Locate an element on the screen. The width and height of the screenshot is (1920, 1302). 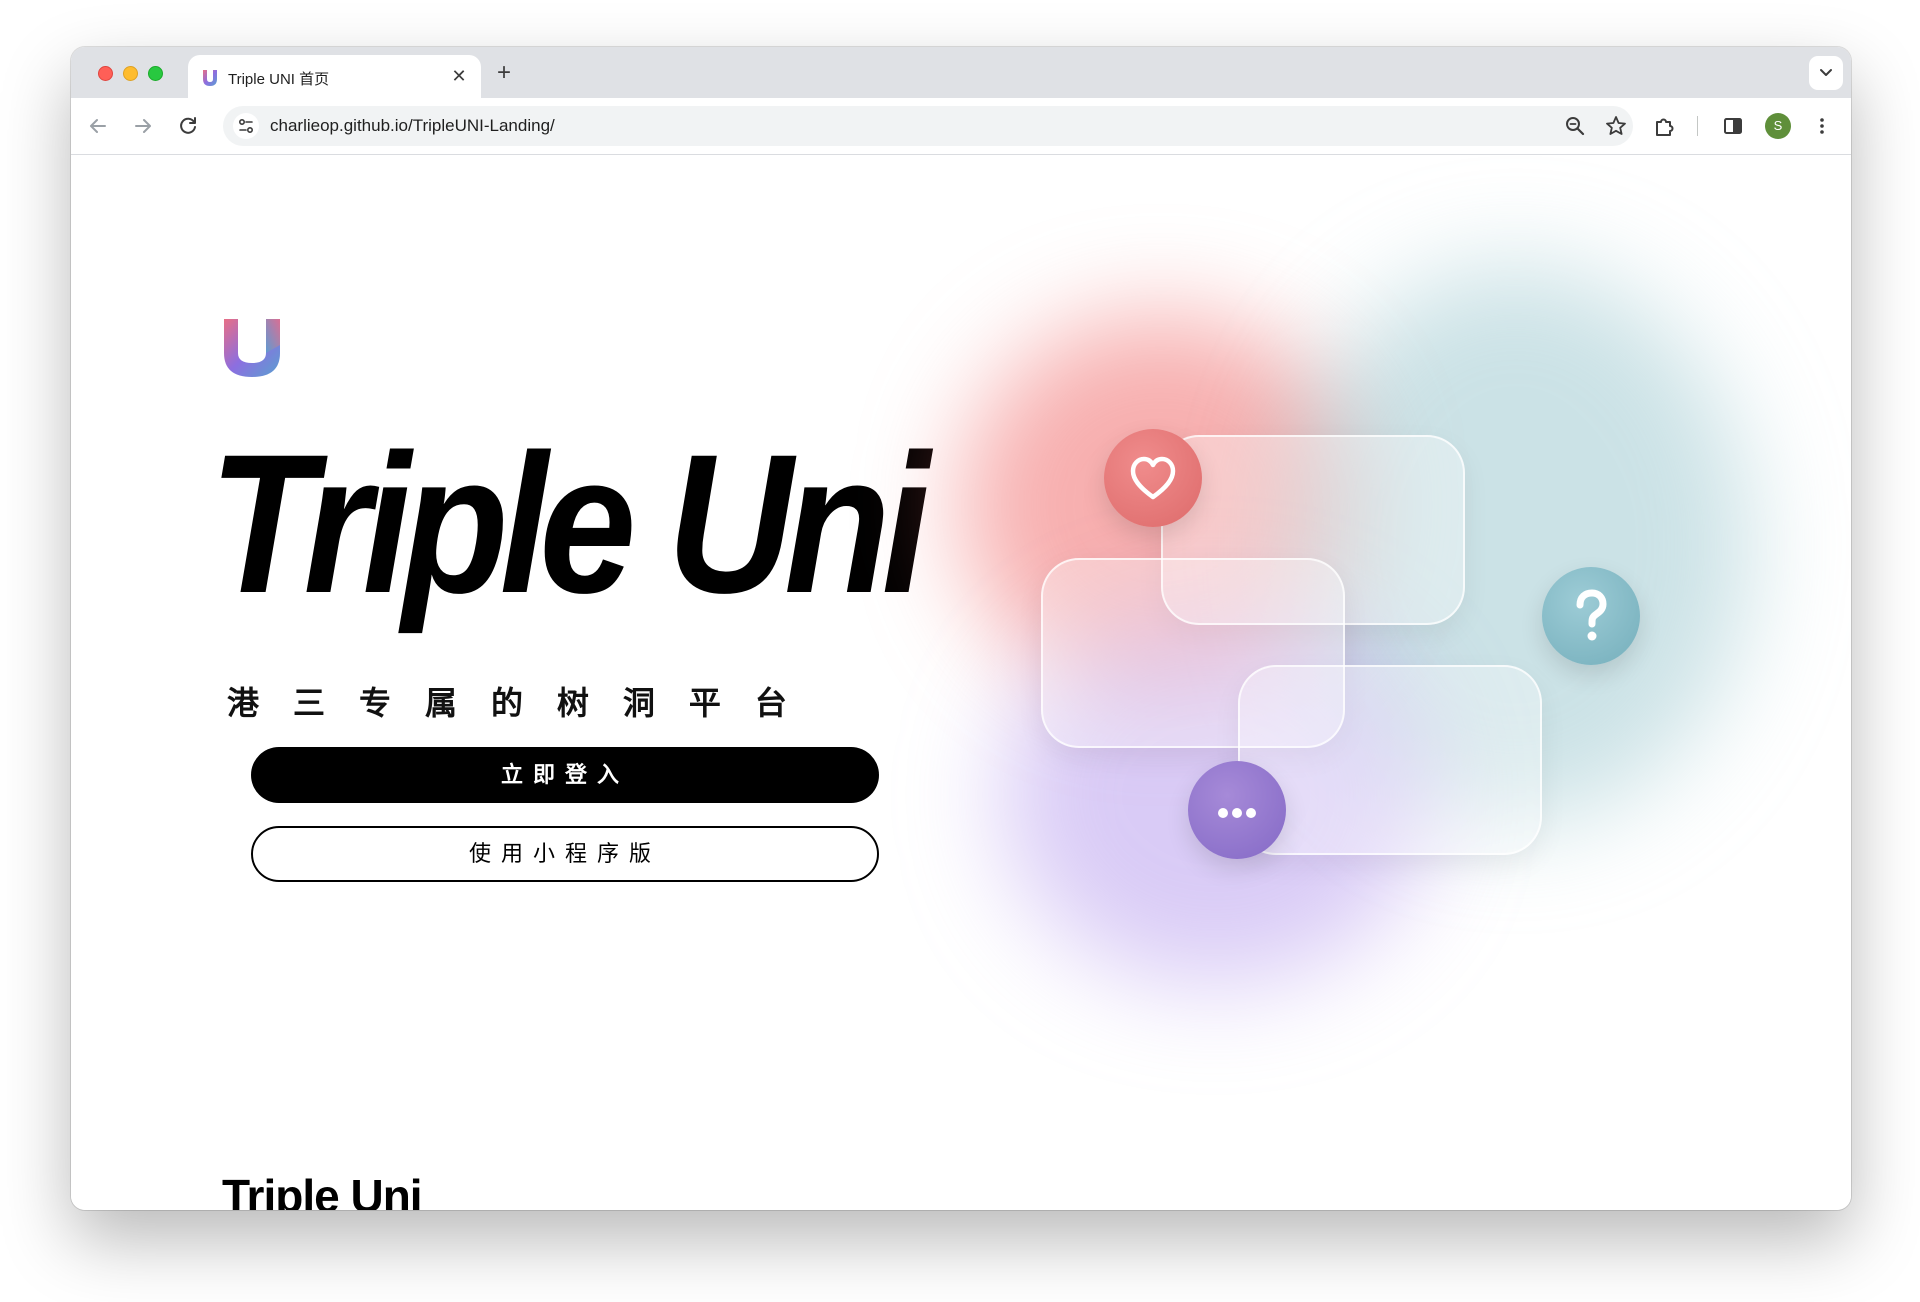
zoom-icon is located at coordinates (1575, 126).